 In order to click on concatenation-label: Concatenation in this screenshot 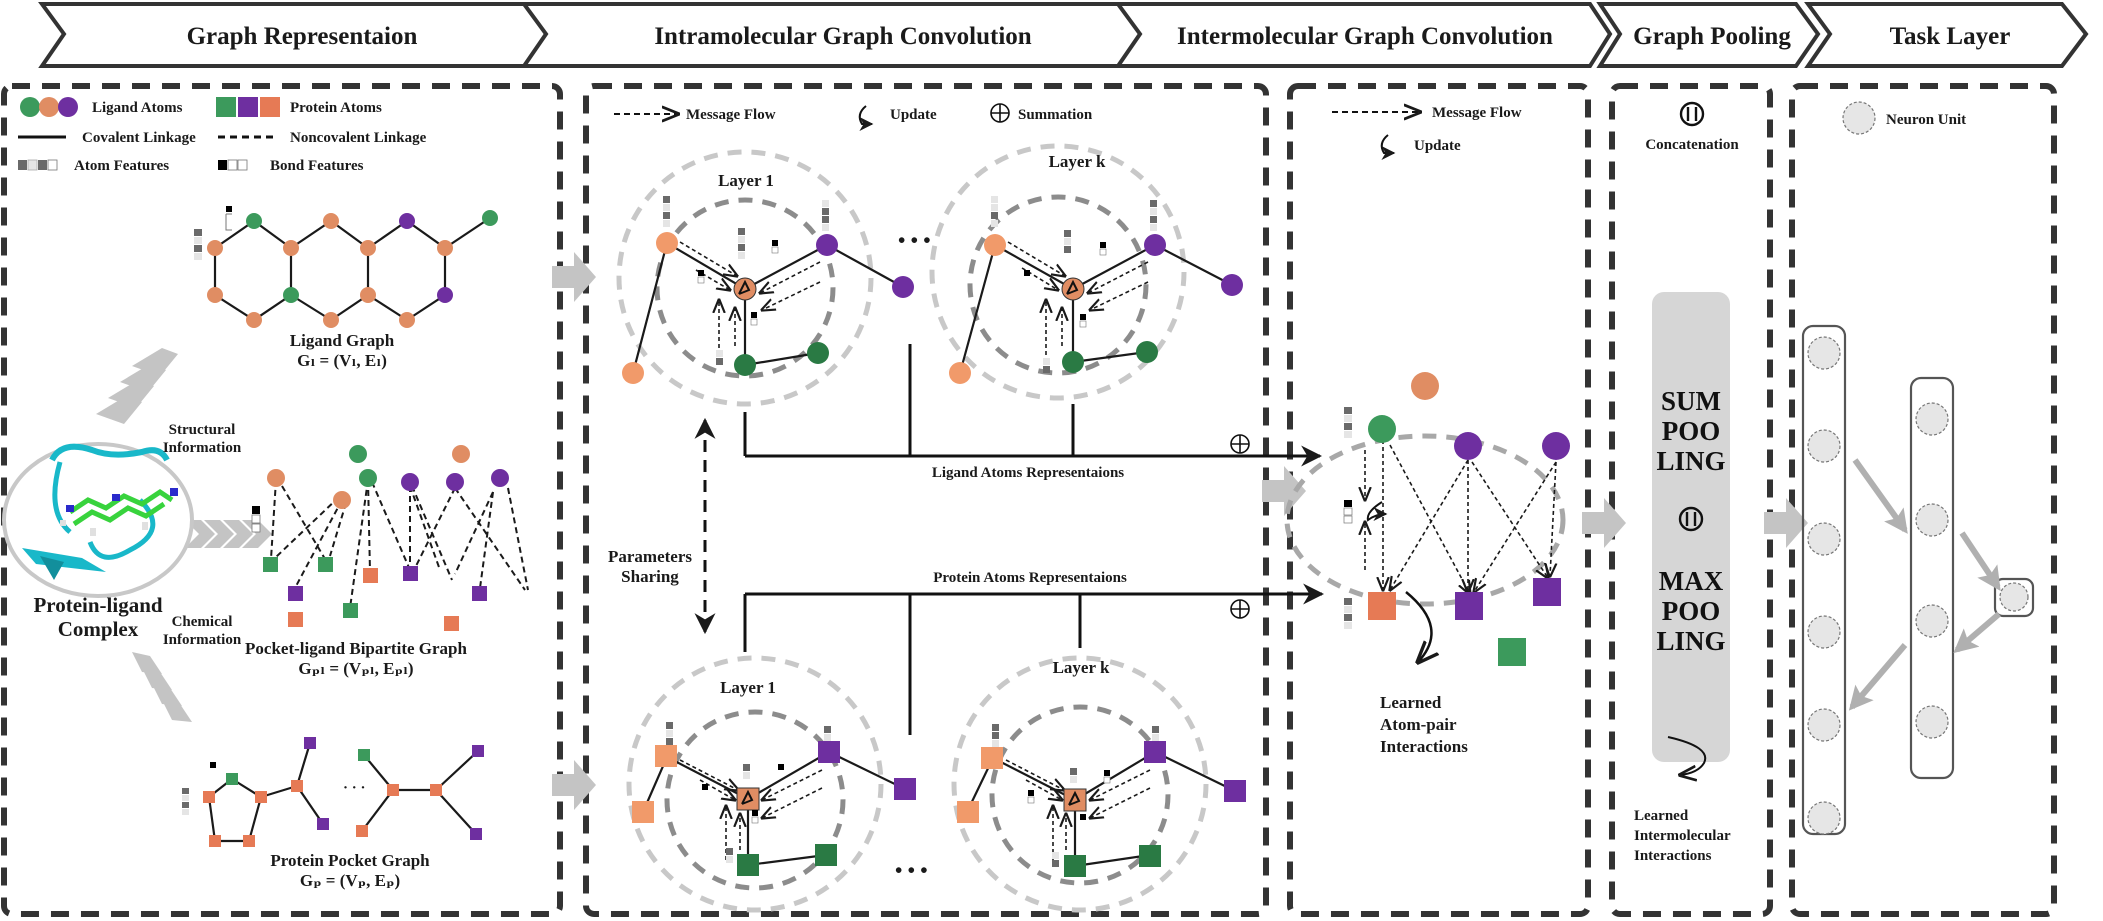, I will do `click(1692, 145)`.